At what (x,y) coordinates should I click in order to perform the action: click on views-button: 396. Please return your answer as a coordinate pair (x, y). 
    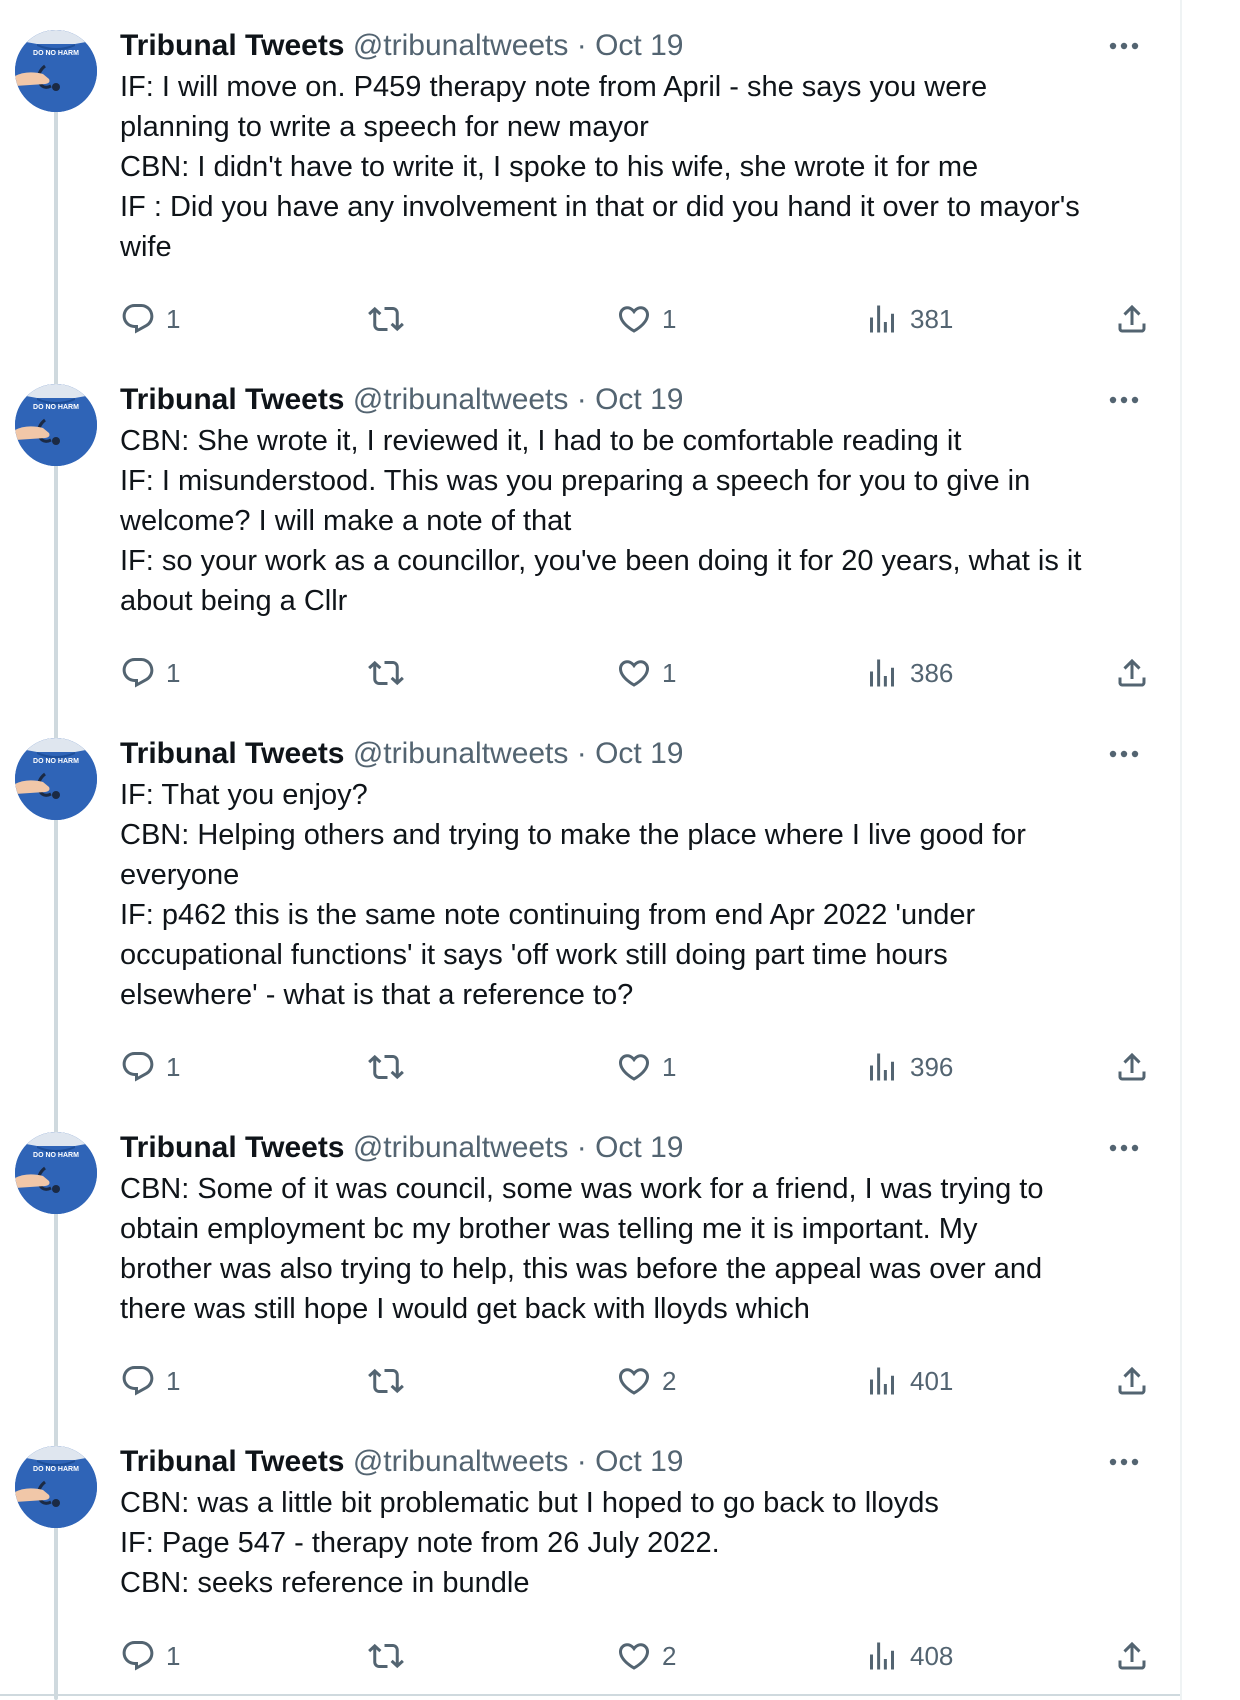
    Looking at the image, I should click on (908, 1067).